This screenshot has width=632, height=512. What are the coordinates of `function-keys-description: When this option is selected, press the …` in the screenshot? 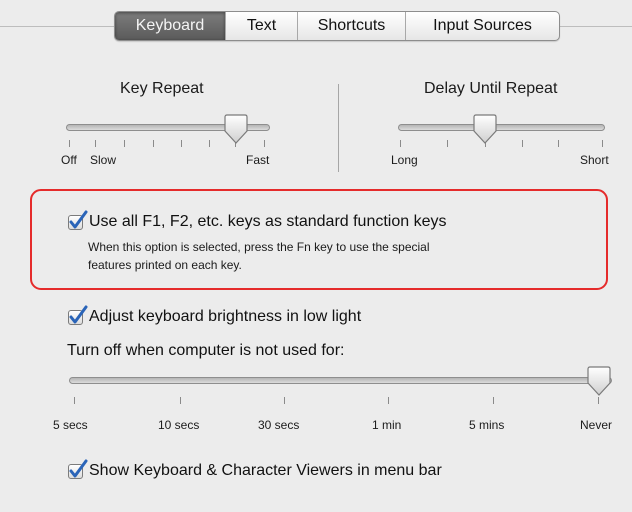 It's located at (338, 256).